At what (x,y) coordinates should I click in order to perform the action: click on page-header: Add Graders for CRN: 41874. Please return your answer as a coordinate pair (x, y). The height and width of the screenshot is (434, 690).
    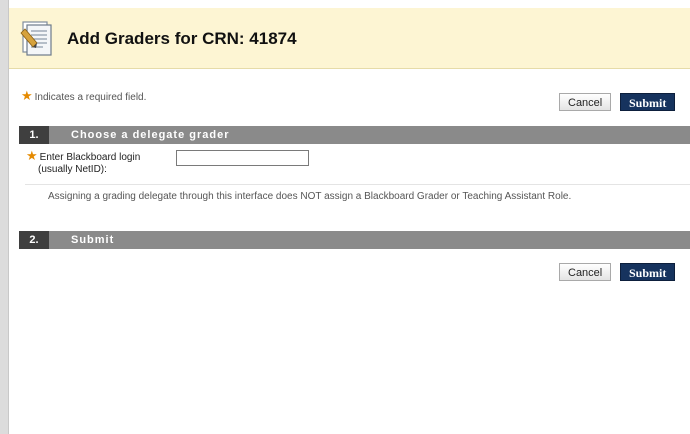
    Looking at the image, I should click on (349, 38).